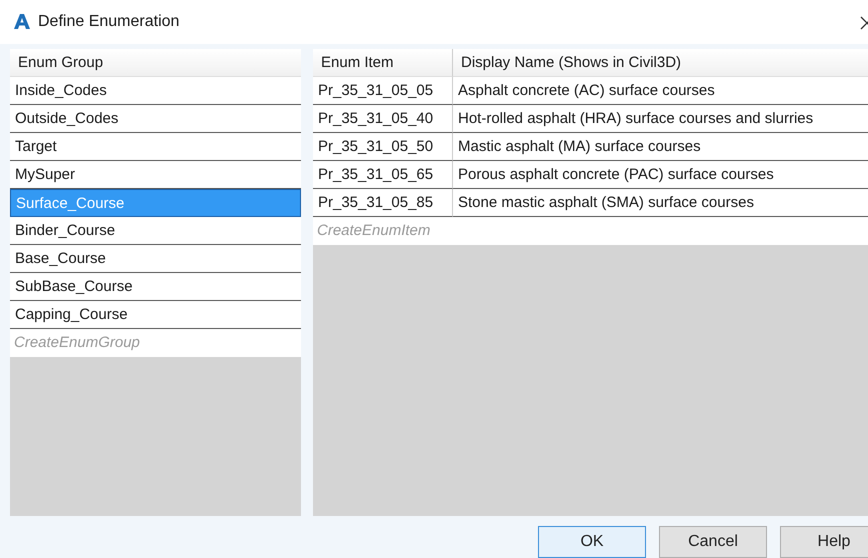 The height and width of the screenshot is (558, 868). Describe the element at coordinates (155, 315) in the screenshot. I see `list-item: Capping_Course` at that location.